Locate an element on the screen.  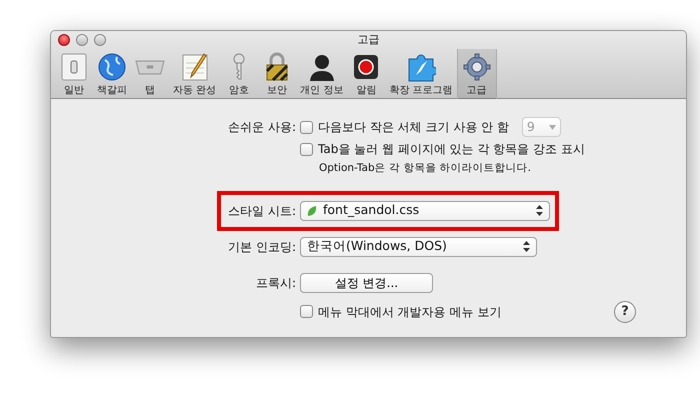
caret-icon is located at coordinates (552, 127).